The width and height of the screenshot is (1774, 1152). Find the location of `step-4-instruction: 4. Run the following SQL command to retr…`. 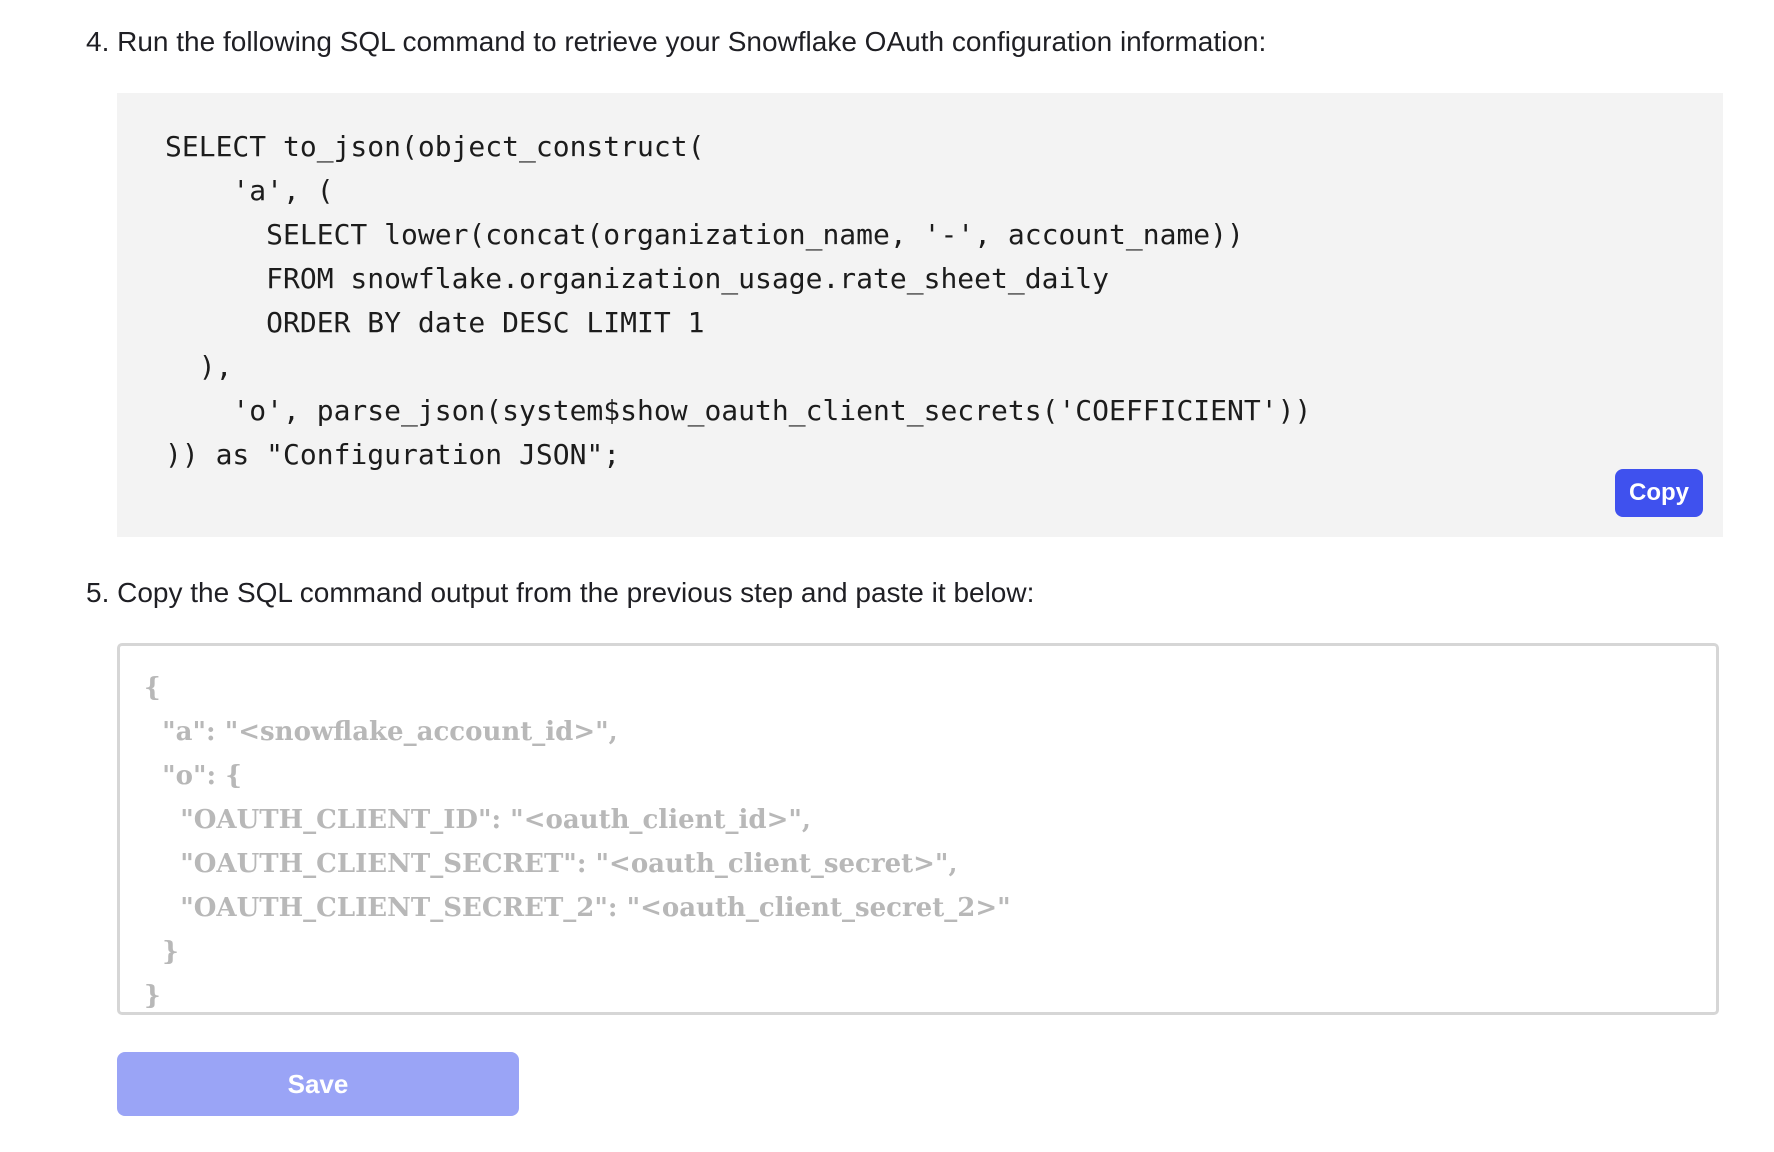

step-4-instruction: 4. Run the following SQL command to retr… is located at coordinates (676, 41).